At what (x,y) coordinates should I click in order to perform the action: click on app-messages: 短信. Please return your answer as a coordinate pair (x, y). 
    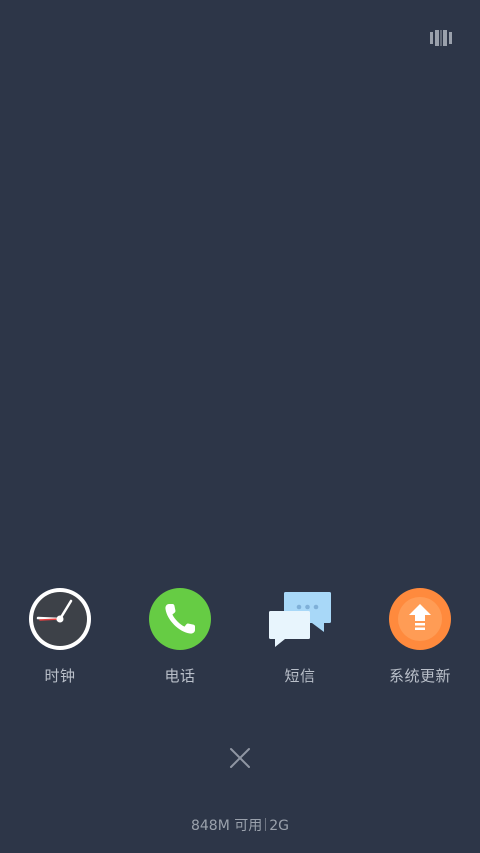
    Looking at the image, I should click on (300, 642).